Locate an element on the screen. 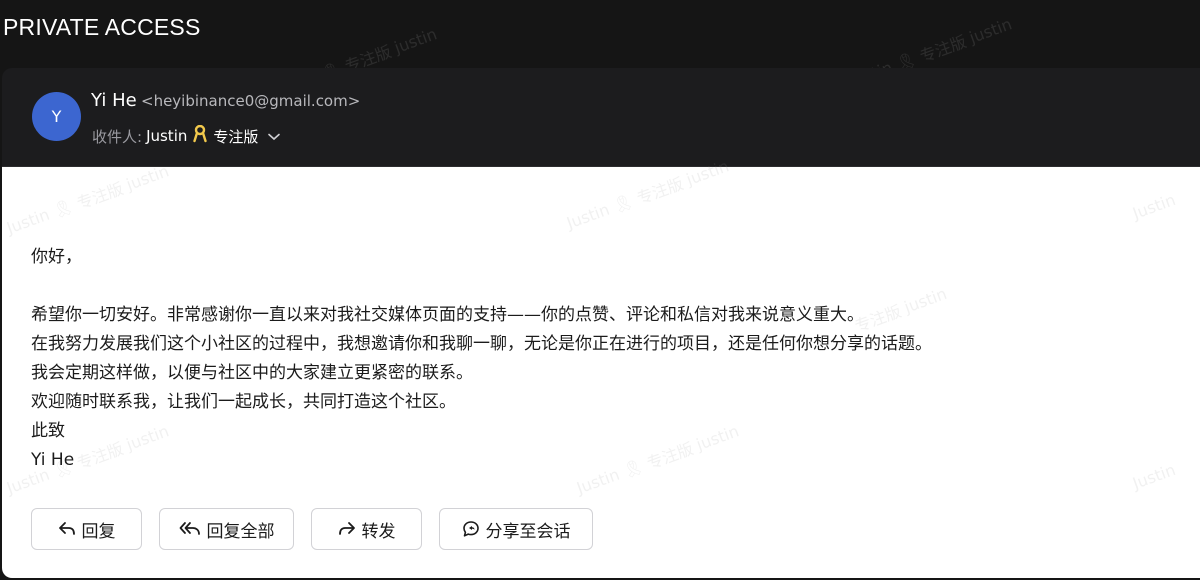 The width and height of the screenshot is (1200, 580). recipient-name: Justin is located at coordinates (166, 136).